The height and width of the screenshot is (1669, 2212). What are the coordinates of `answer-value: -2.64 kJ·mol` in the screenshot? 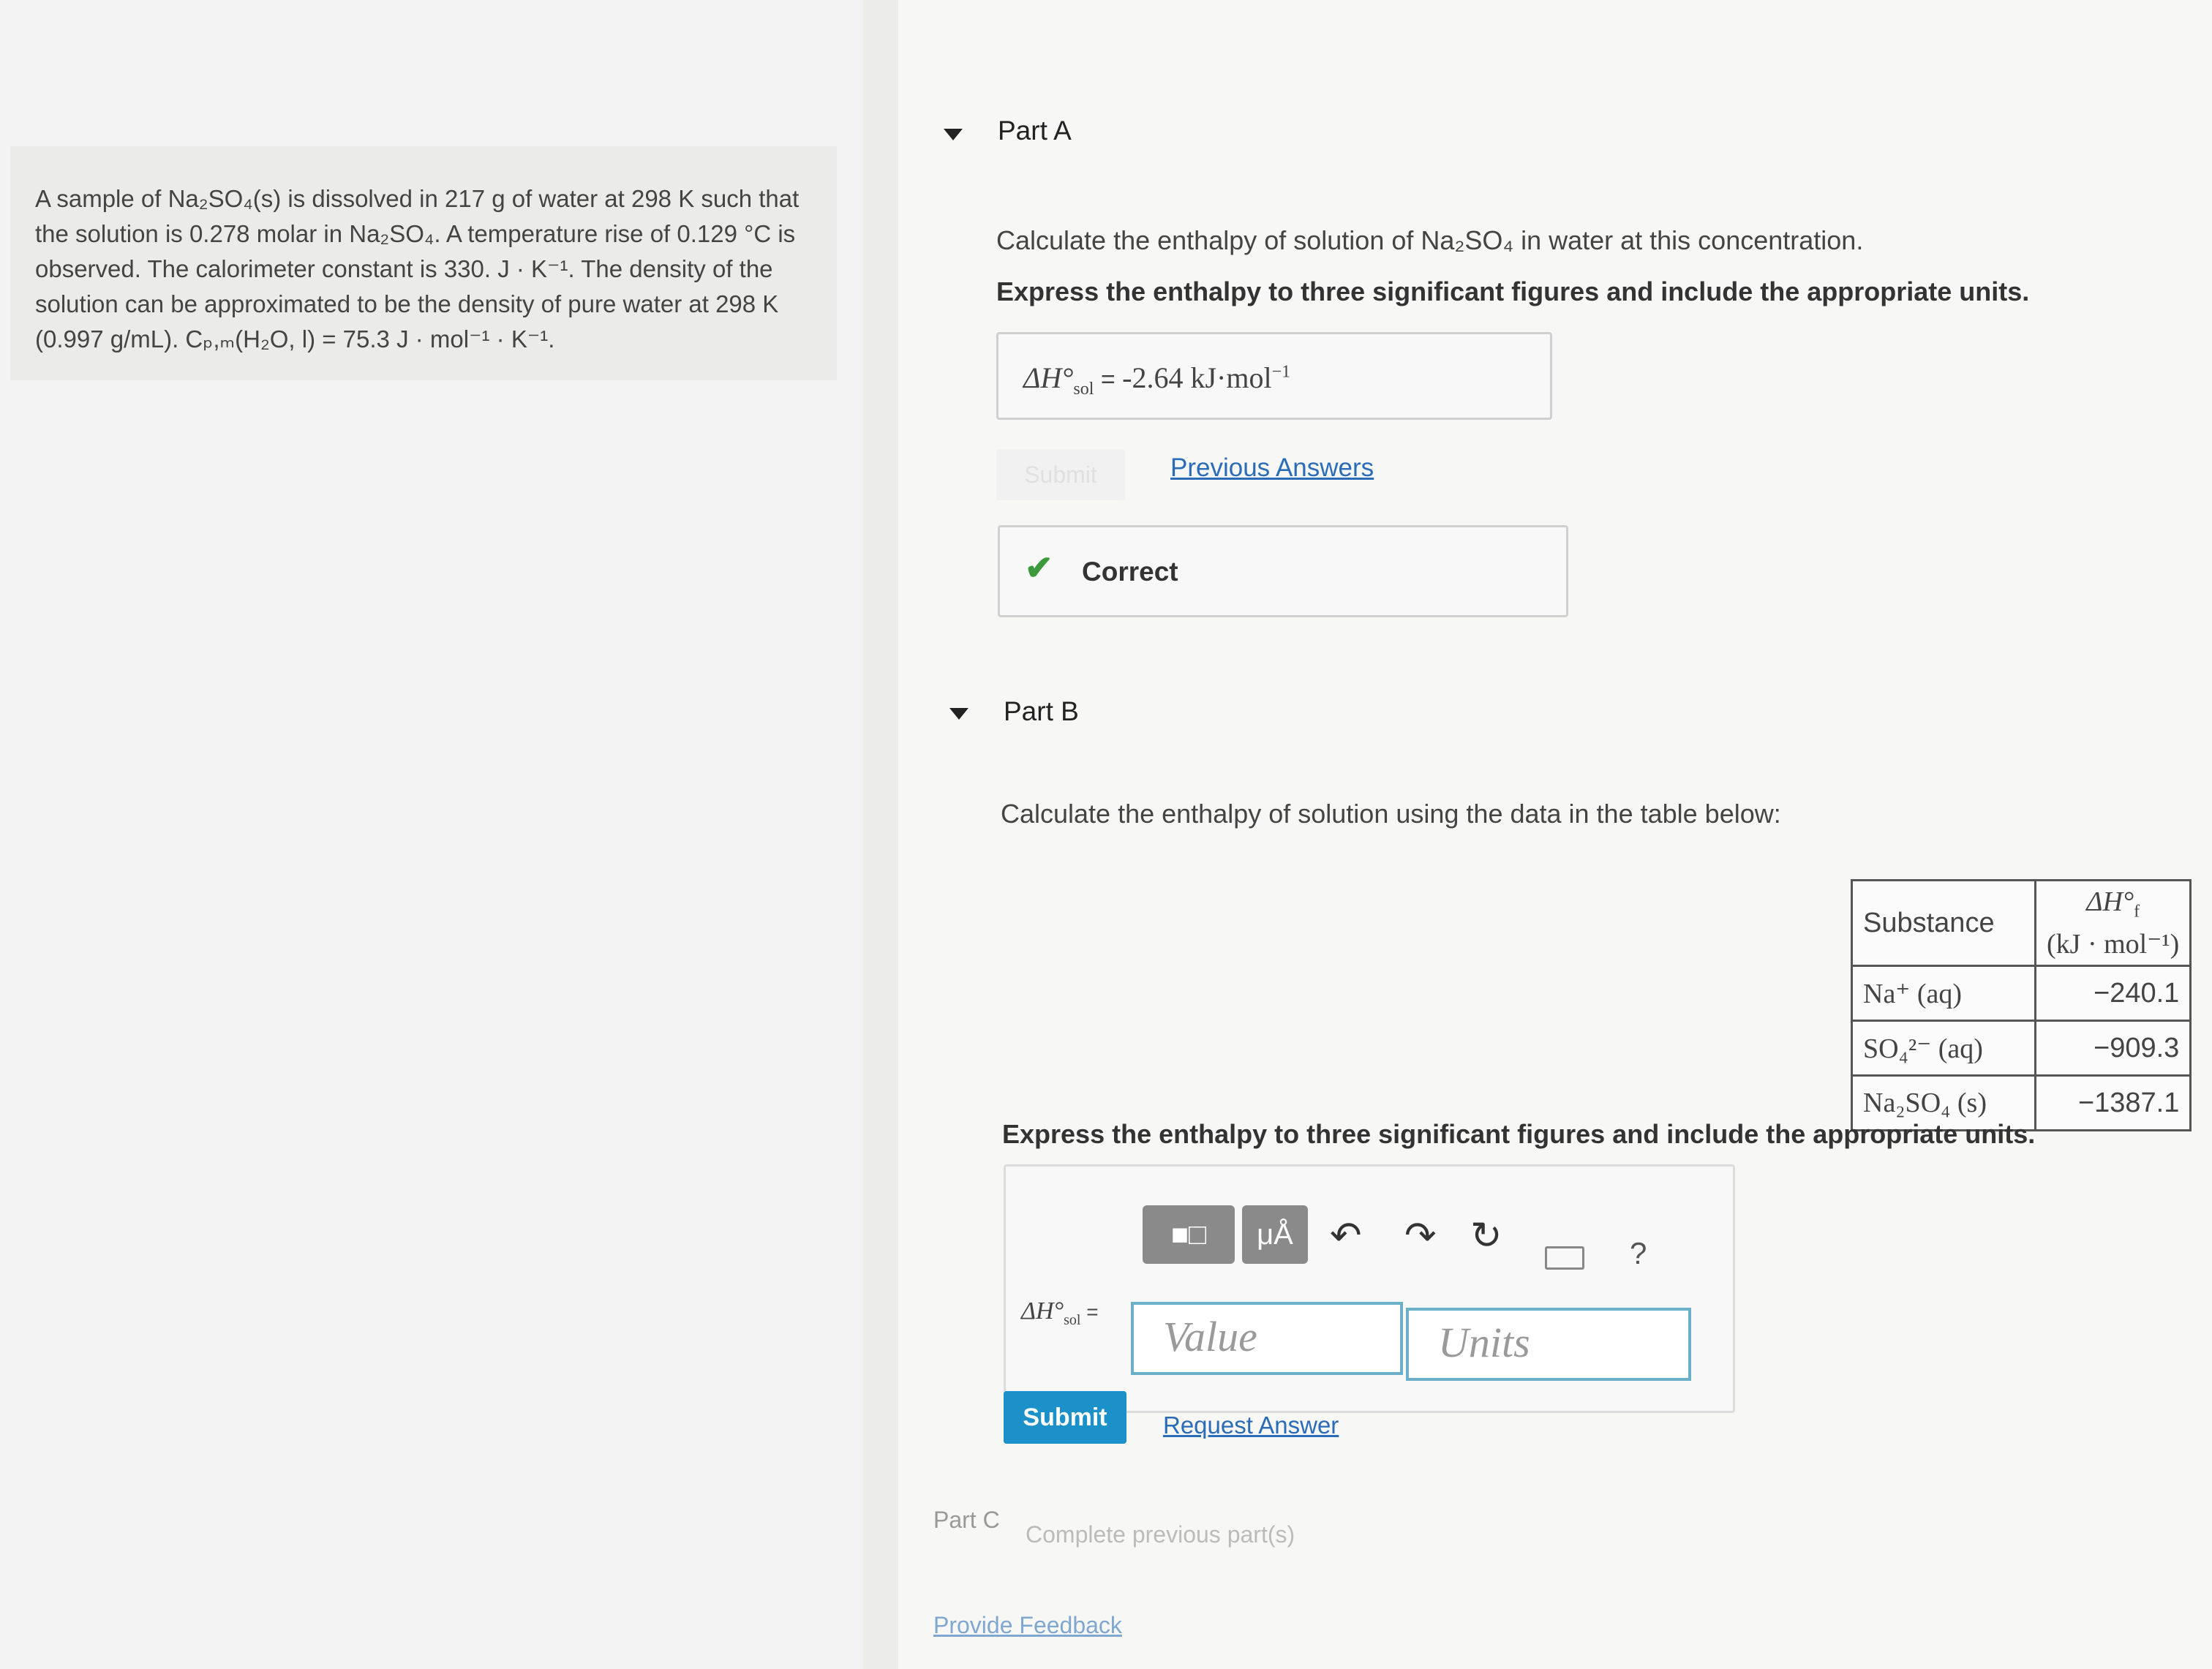 It's located at (1197, 377).